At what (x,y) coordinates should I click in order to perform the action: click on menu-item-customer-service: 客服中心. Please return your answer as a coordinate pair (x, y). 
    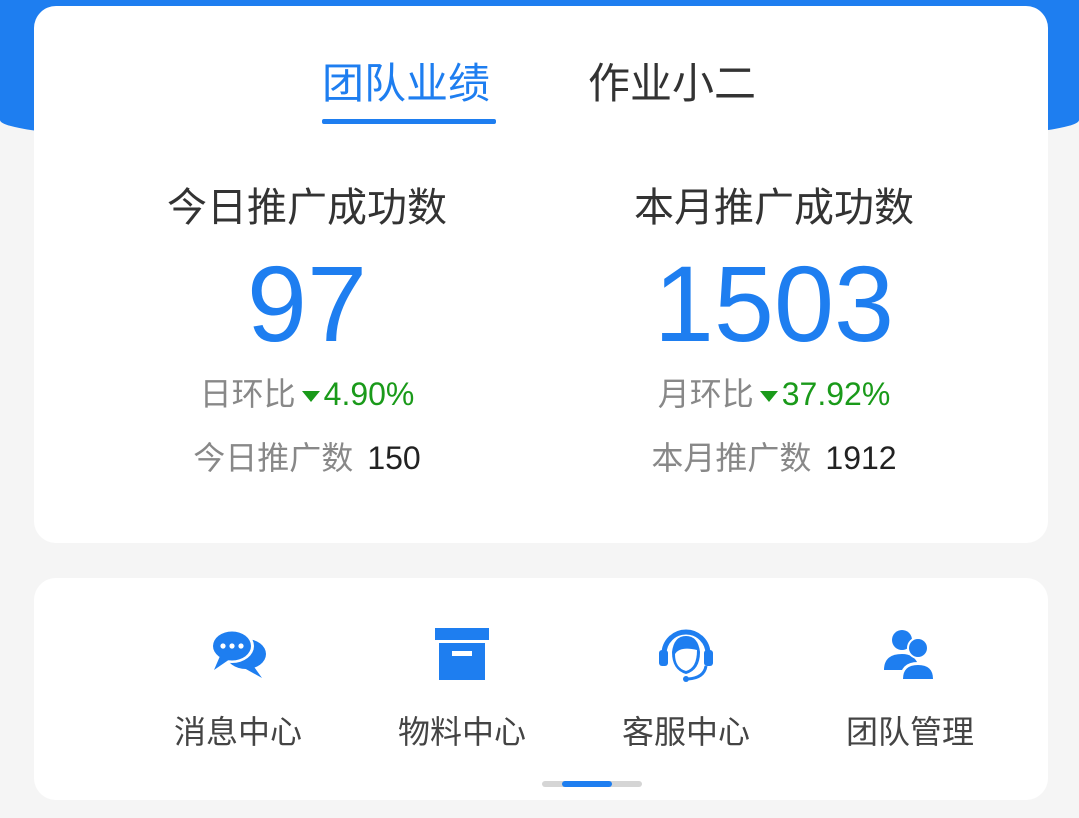
    Looking at the image, I should click on (686, 689).